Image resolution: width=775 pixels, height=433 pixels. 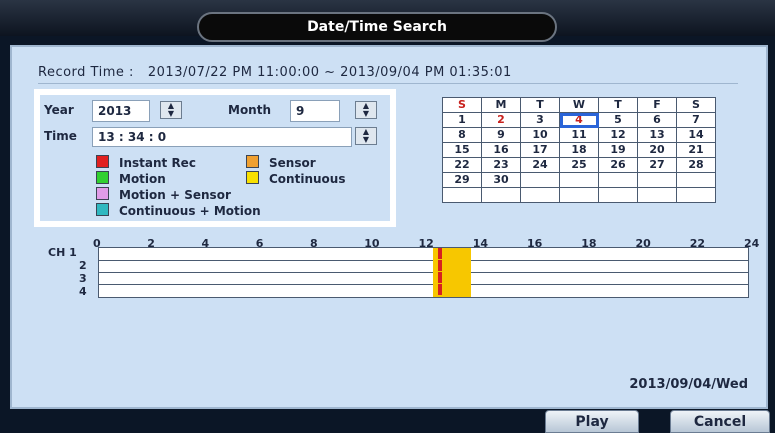 What do you see at coordinates (618, 165) in the screenshot?
I see `calendar-day: 26` at bounding box center [618, 165].